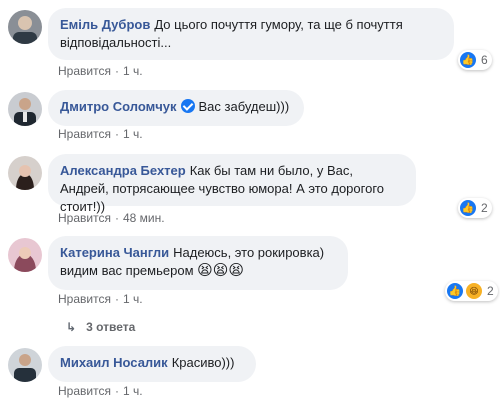  What do you see at coordinates (110, 327) in the screenshot?
I see `replies-count: 3 ответа` at bounding box center [110, 327].